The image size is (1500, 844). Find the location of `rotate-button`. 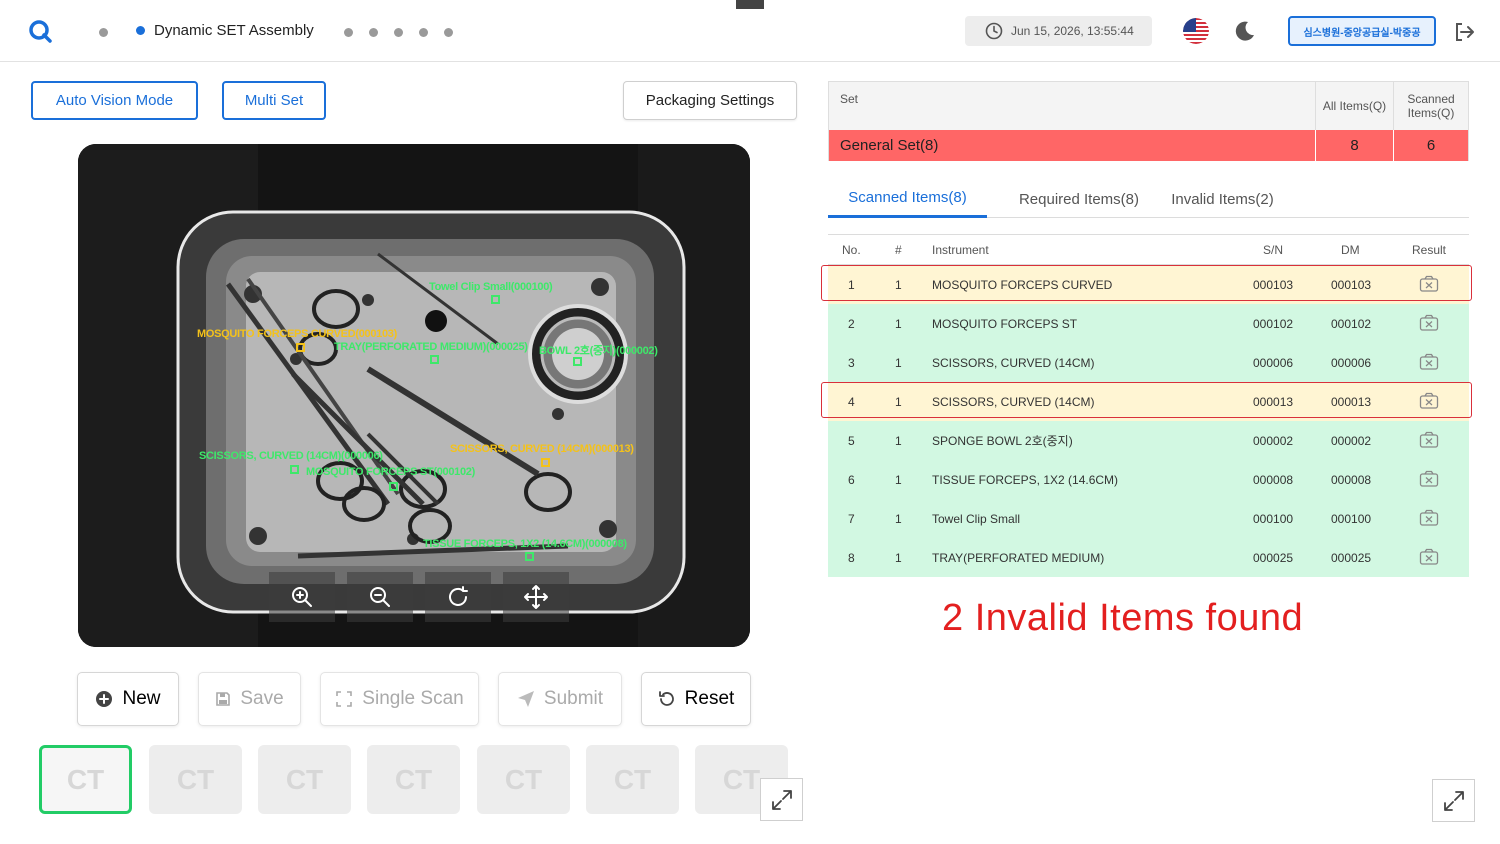

rotate-button is located at coordinates (458, 597).